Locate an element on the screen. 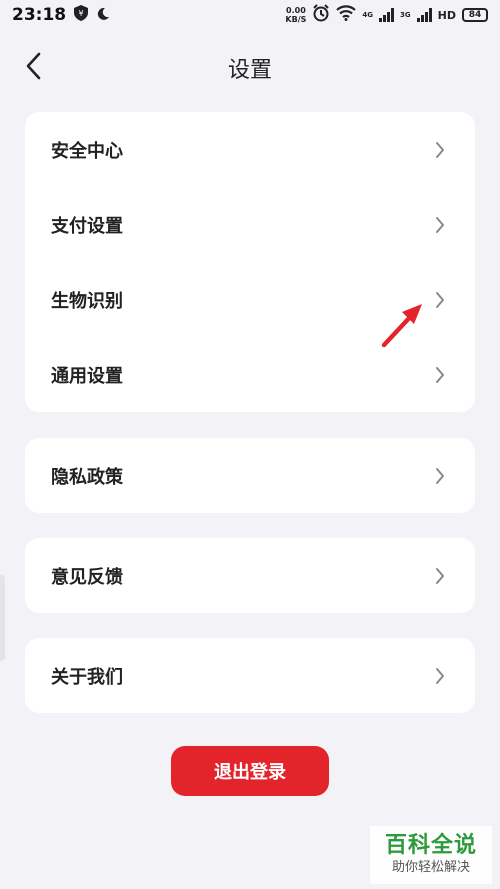 Image resolution: width=500 pixels, height=889 pixels. row-label: 意见反馈 is located at coordinates (87, 577).